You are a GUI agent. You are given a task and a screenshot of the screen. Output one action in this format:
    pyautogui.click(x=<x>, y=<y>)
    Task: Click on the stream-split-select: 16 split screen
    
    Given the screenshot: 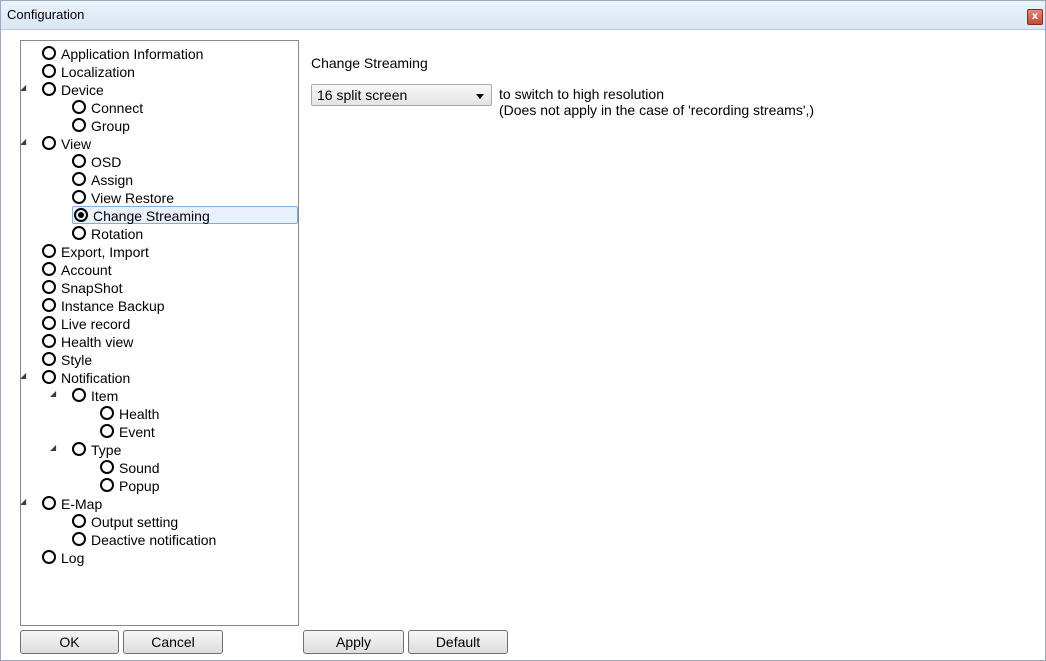 What is the action you would take?
    pyautogui.click(x=401, y=95)
    